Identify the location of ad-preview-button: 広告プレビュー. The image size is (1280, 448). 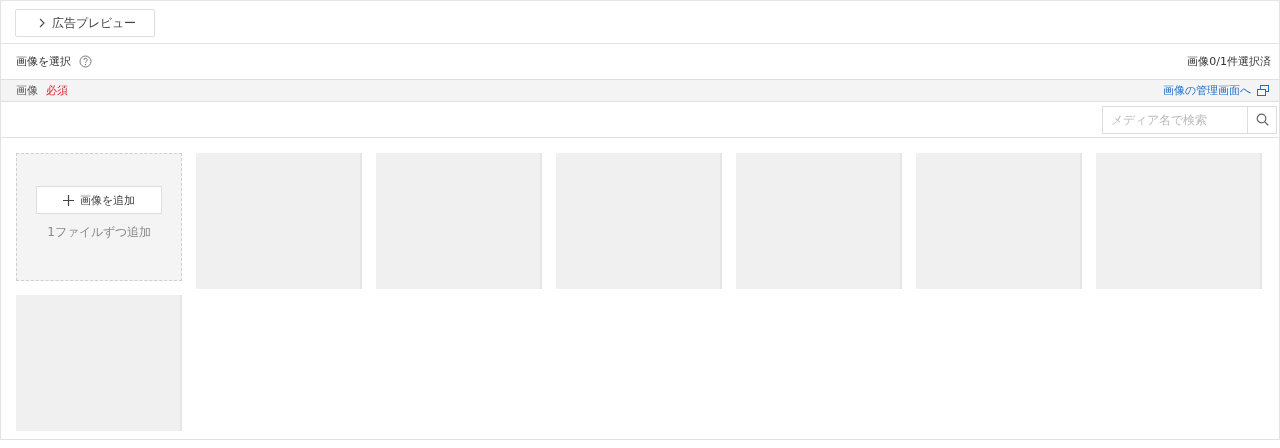
(85, 23).